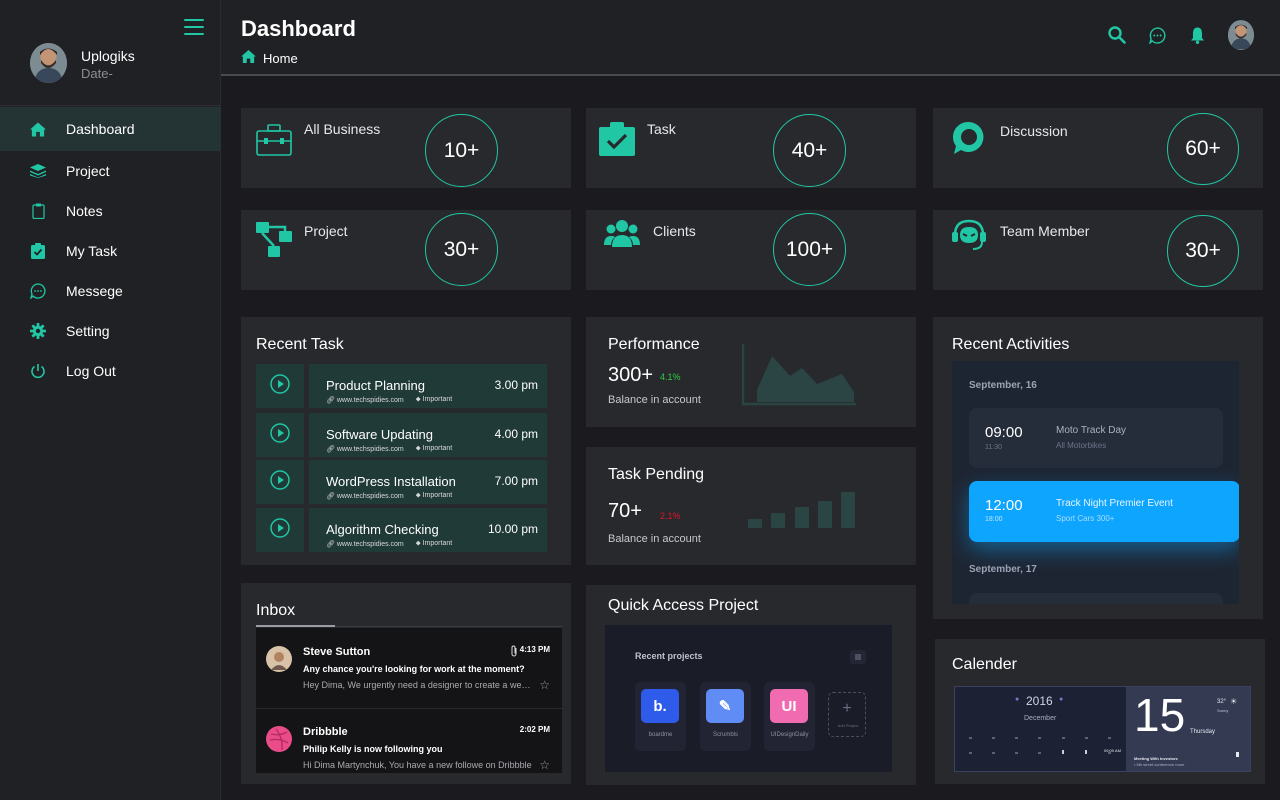  What do you see at coordinates (789, 706) in the screenshot?
I see `uidesigndaily-icon: UI` at bounding box center [789, 706].